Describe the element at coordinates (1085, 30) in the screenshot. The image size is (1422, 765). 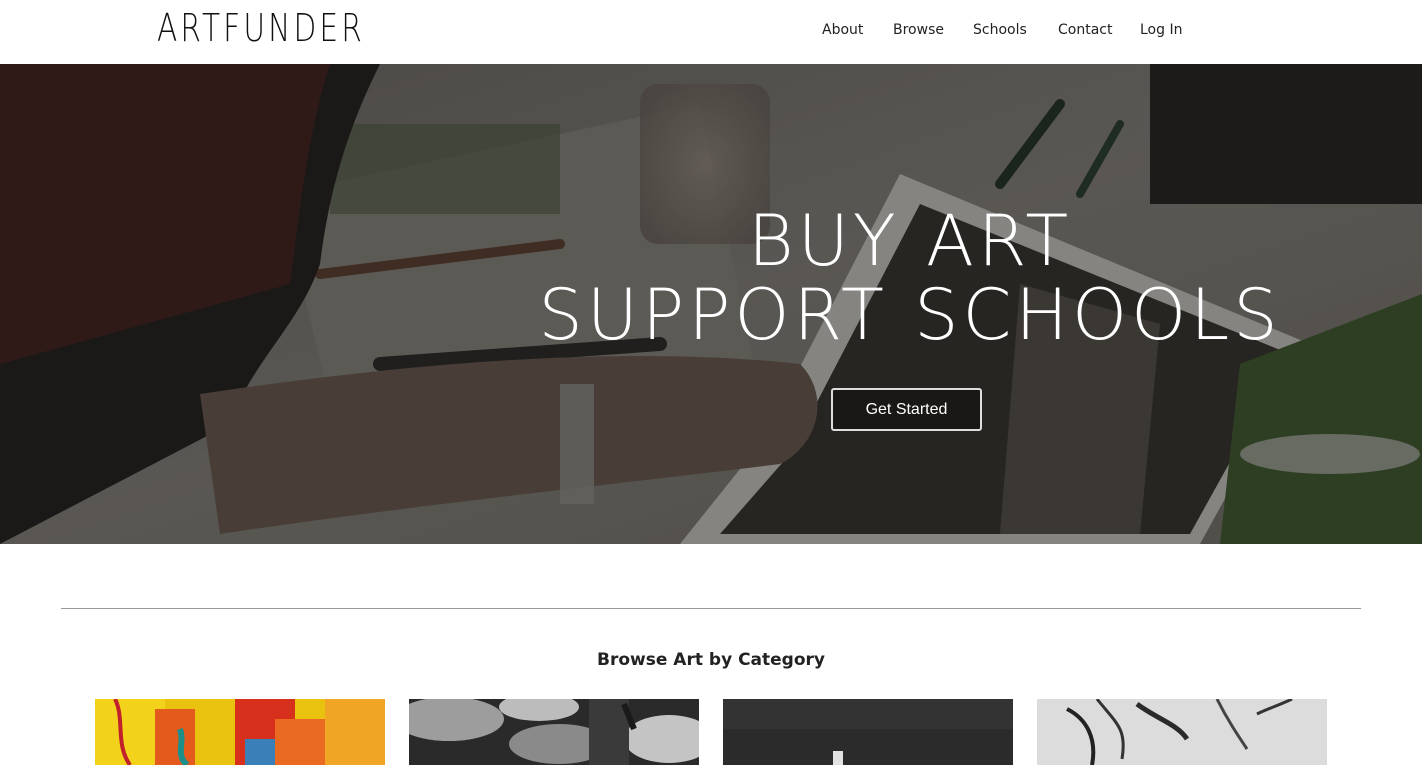
I see `nav-contact-link: Contact` at that location.